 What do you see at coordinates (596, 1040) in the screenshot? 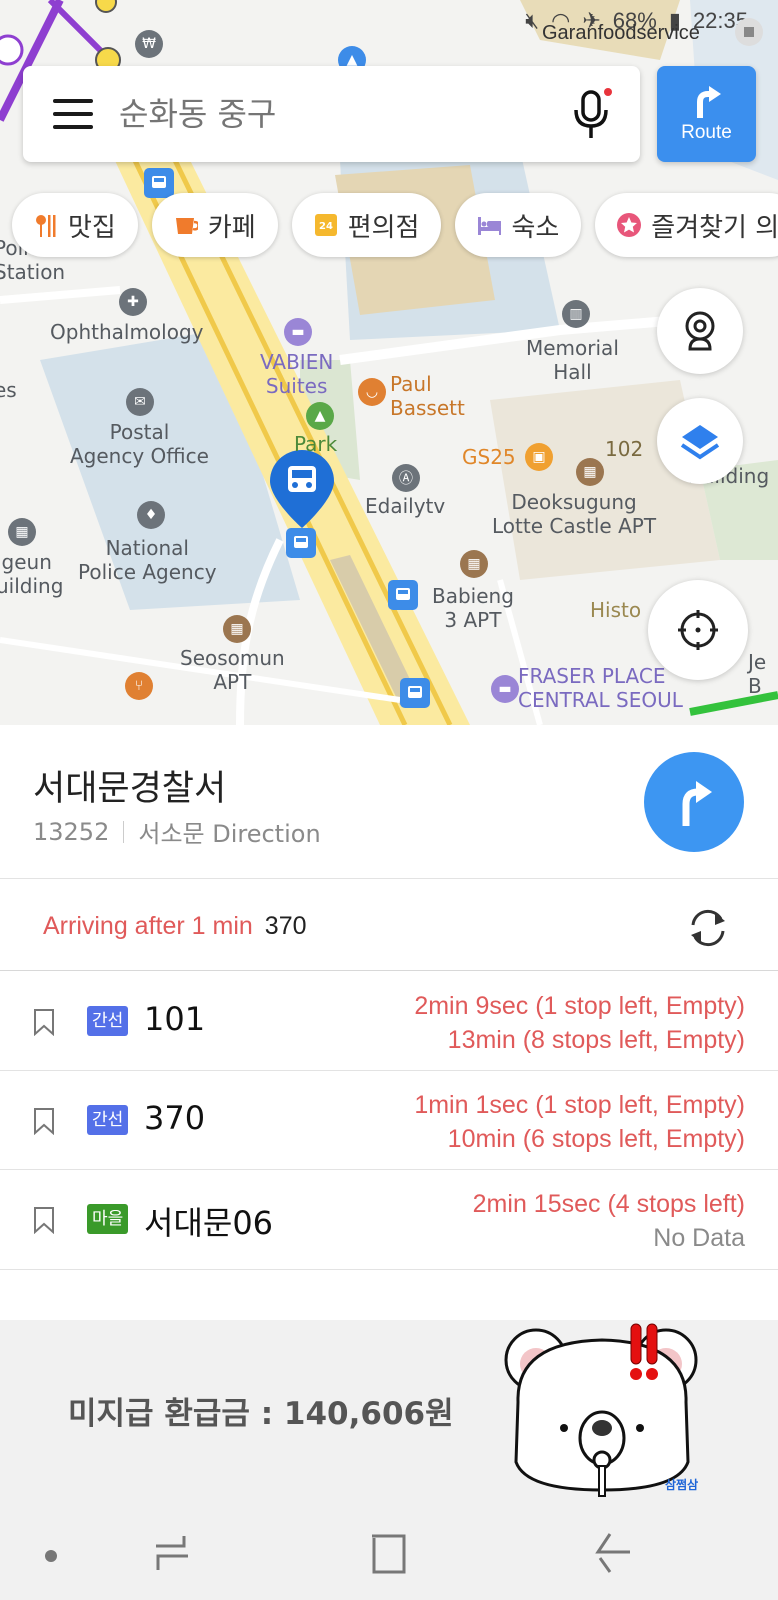
I see `arrival-time-2: 13min (8 stops left, Empty)` at bounding box center [596, 1040].